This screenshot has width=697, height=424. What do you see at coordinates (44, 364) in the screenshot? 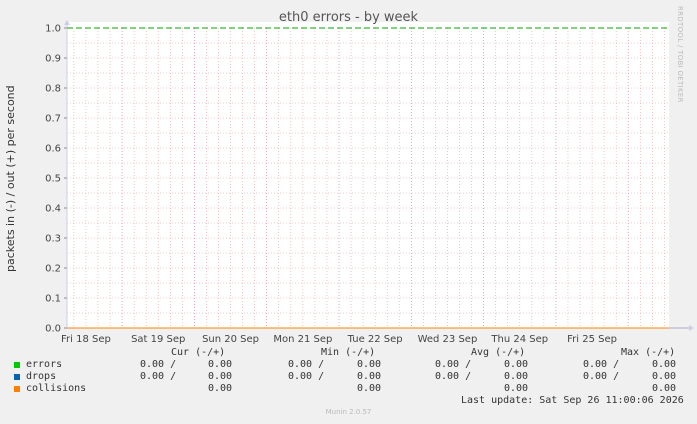
I see `legend-label: errors` at bounding box center [44, 364].